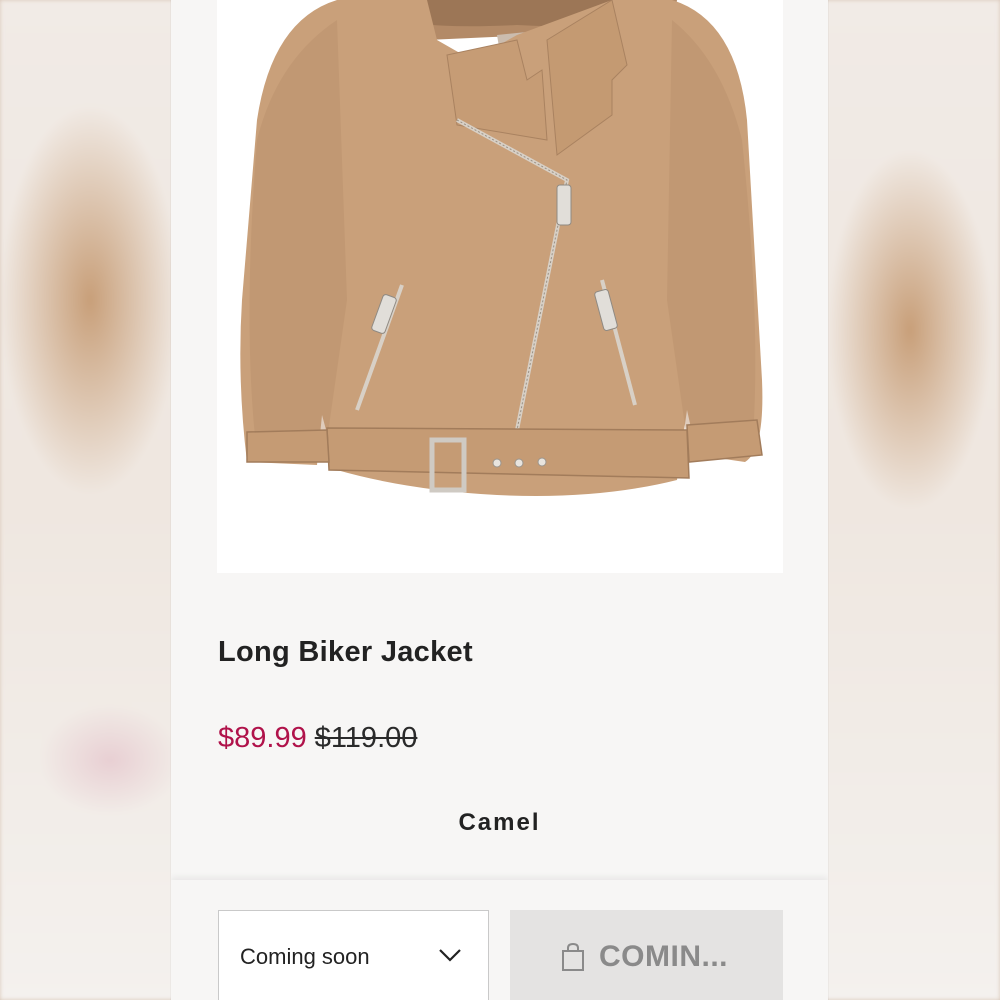  Describe the element at coordinates (499, 822) in the screenshot. I see `color-name: Camel` at that location.